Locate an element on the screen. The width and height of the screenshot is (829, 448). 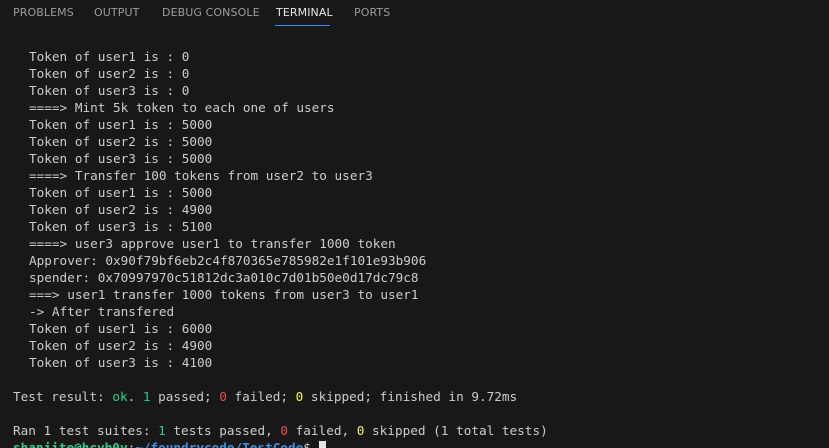
text-cursor is located at coordinates (322, 444).